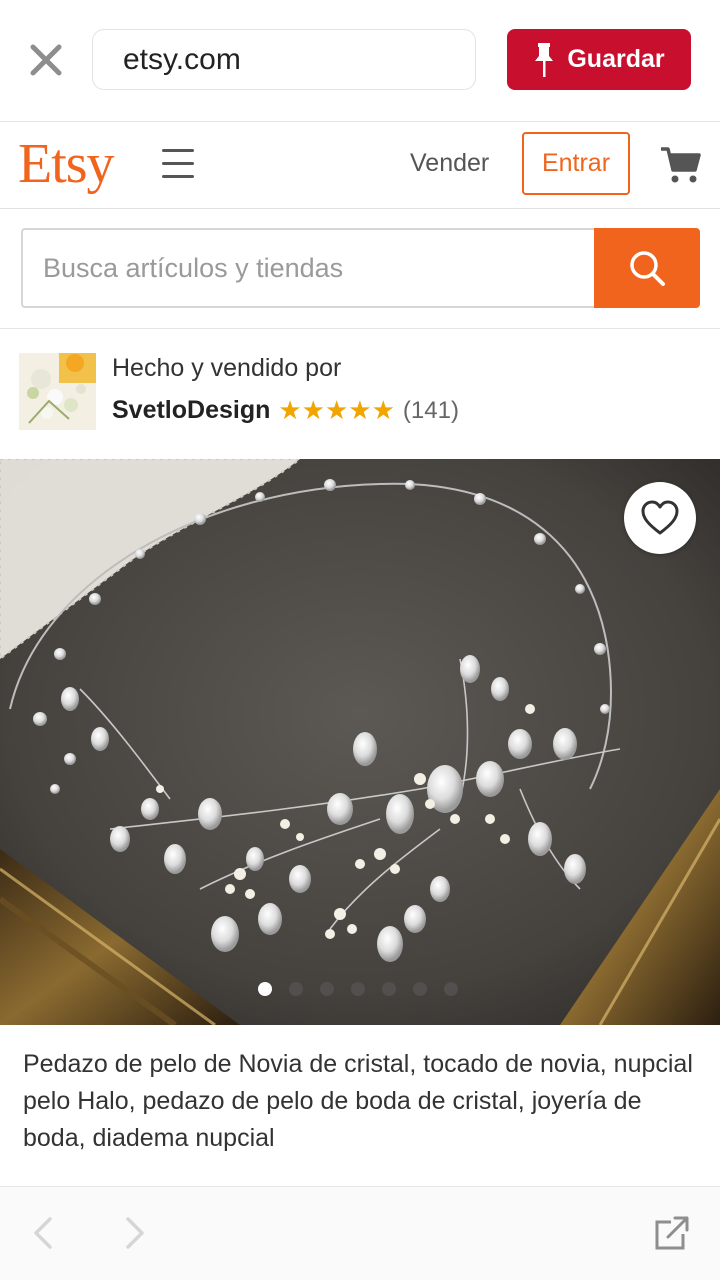  I want to click on image-pagination, so click(358, 989).